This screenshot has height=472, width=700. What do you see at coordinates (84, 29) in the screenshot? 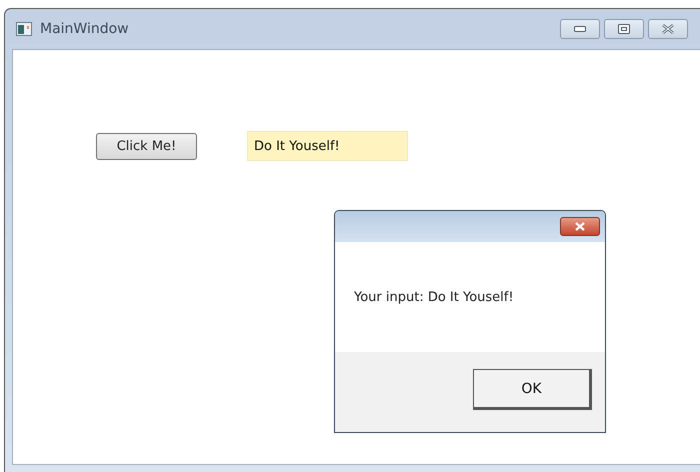
I see `window-title: MainWindow` at bounding box center [84, 29].